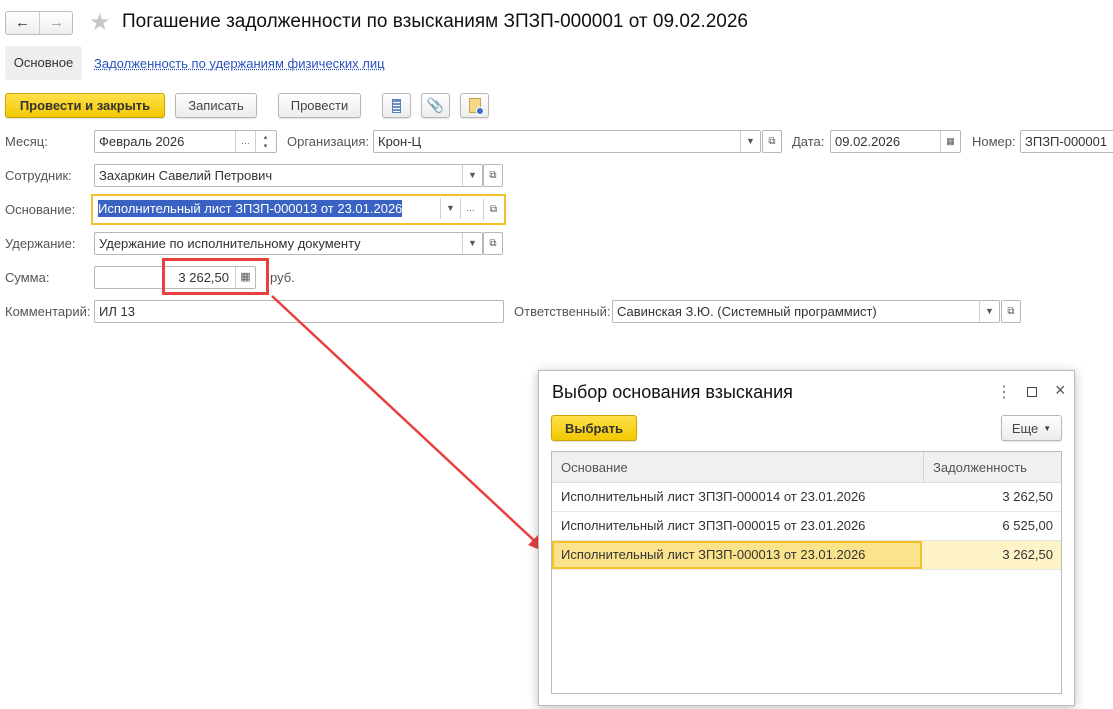  I want to click on row-debt: 6 525,00, so click(1027, 525).